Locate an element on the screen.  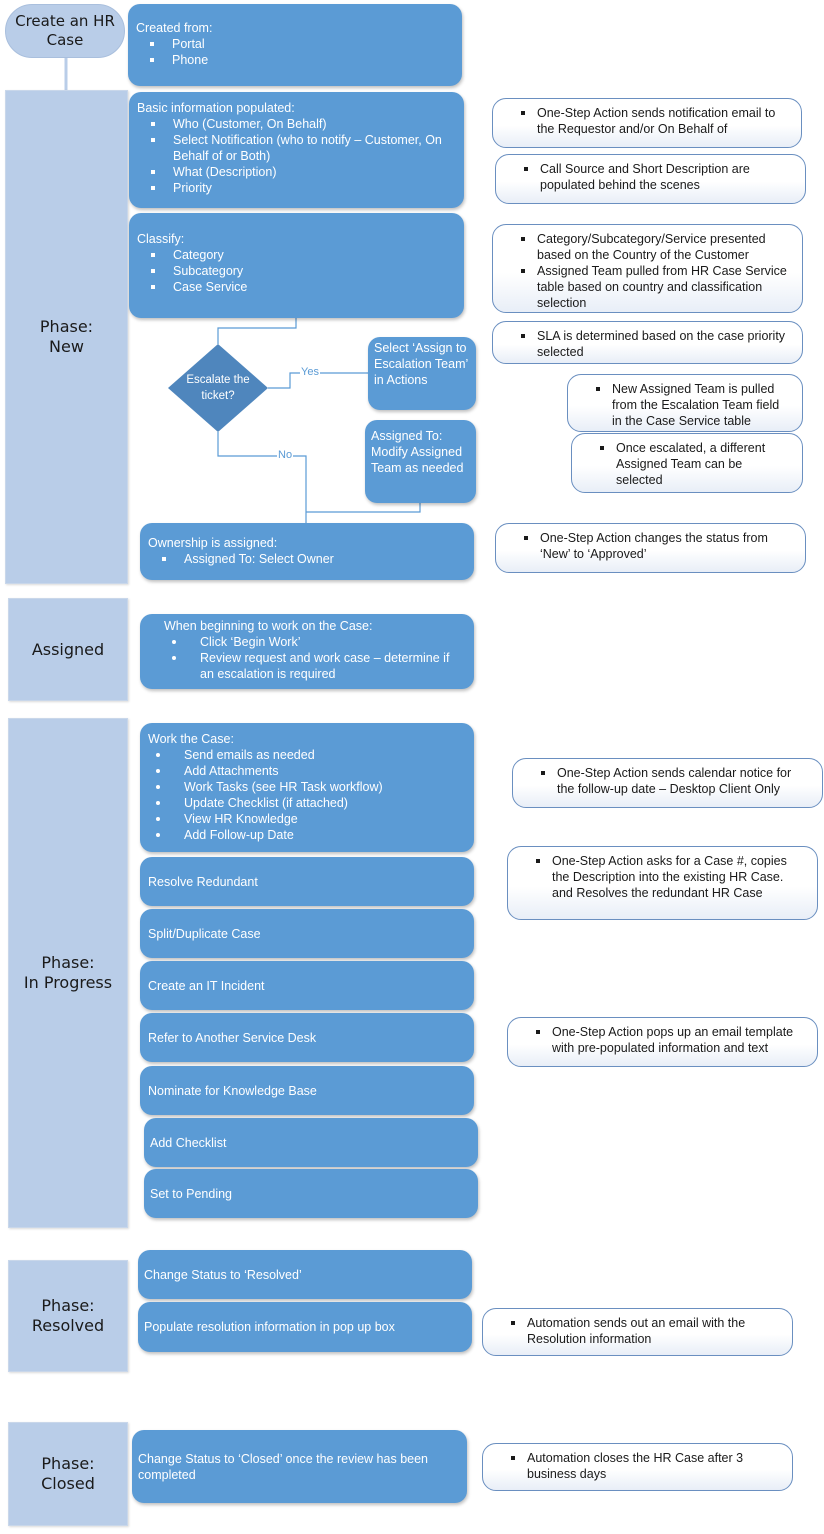
phase-assigned-label: Assigned is located at coordinates (68, 649).